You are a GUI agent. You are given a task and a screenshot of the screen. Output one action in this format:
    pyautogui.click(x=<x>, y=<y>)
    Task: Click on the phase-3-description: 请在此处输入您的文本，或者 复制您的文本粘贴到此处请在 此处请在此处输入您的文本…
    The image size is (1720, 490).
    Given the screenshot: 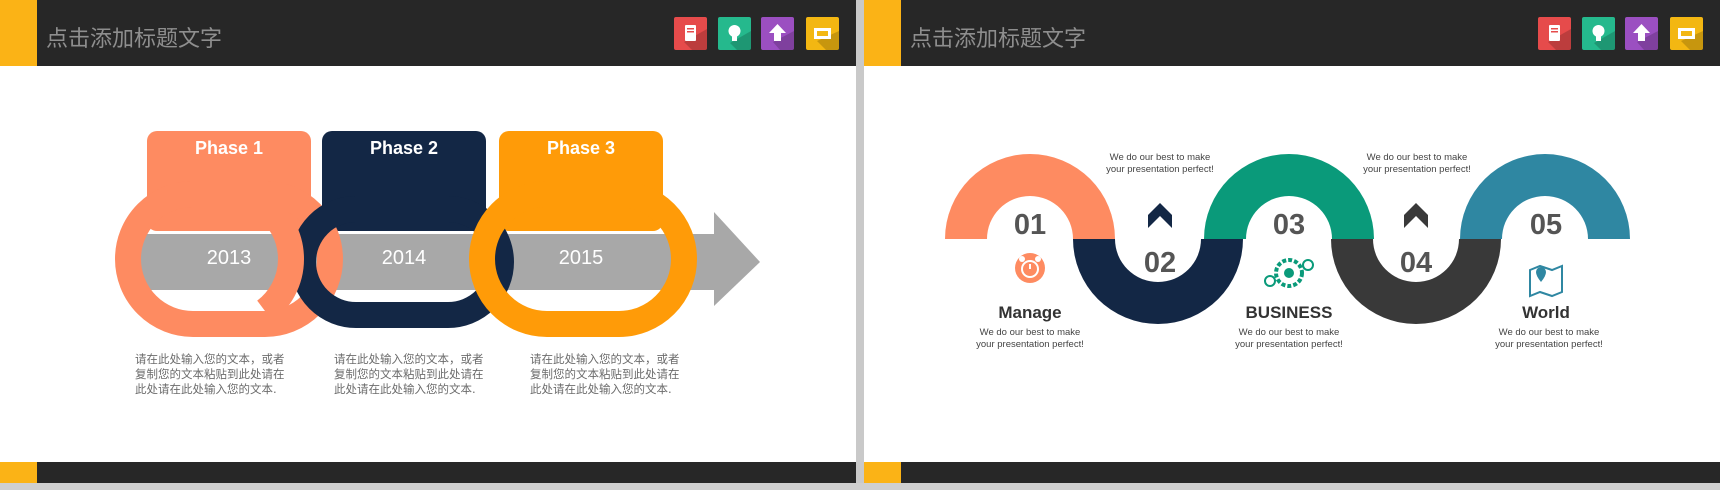 What is the action you would take?
    pyautogui.click(x=610, y=374)
    